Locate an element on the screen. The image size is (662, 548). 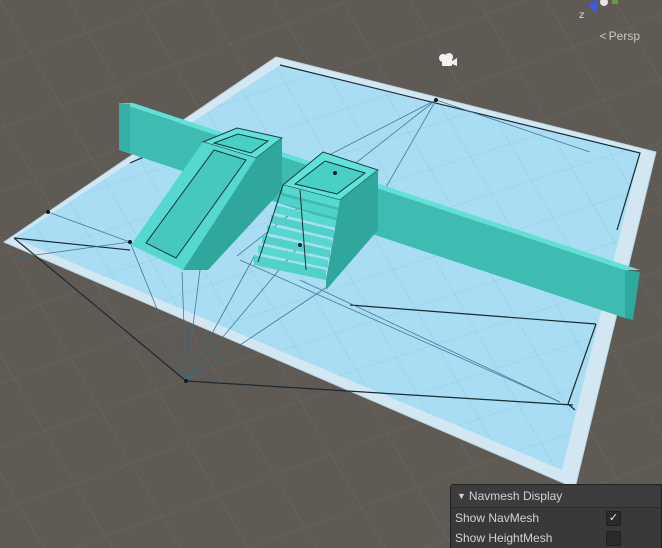
navmesh-panel-header: ▼ Navmesh Display is located at coordinates (556, 496).